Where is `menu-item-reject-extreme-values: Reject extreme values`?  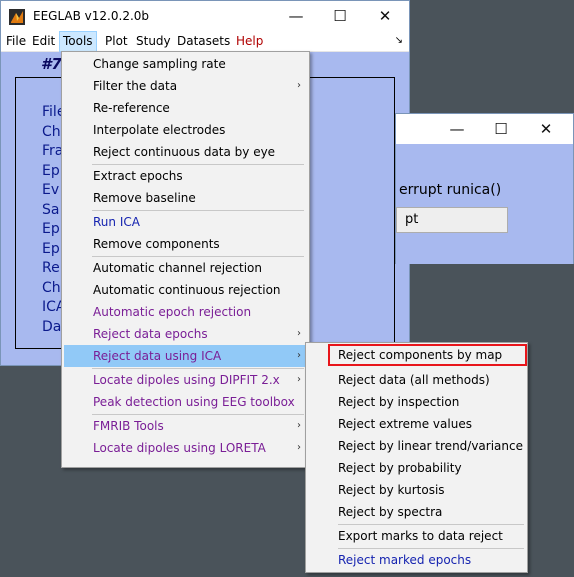 menu-item-reject-extreme-values: Reject extreme values is located at coordinates (416, 424).